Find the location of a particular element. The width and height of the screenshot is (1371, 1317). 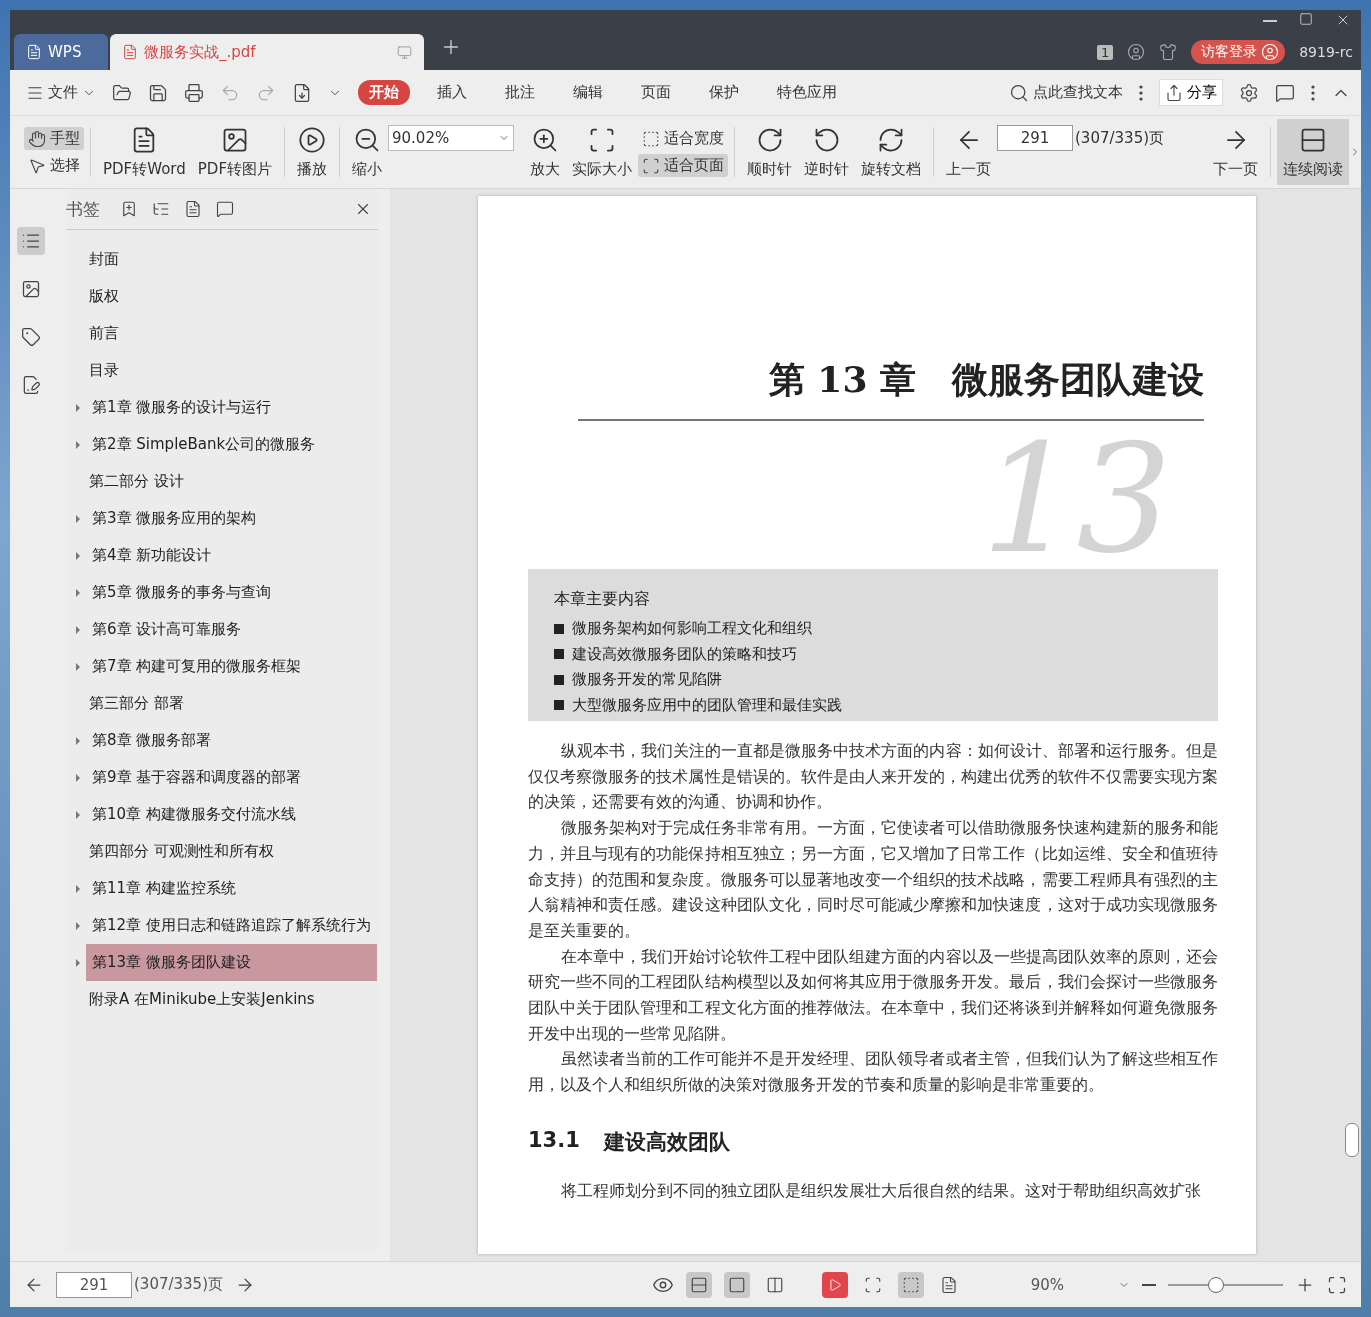

bookmark-item: 第12章 使用日志和链路追踪了解系统行为 is located at coordinates (231, 925).